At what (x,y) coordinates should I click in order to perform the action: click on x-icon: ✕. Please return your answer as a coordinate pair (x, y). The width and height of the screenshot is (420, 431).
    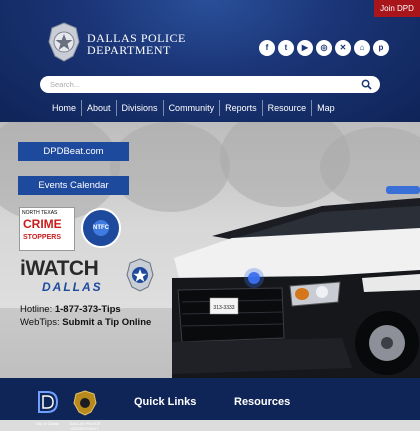
    Looking at the image, I should click on (343, 48).